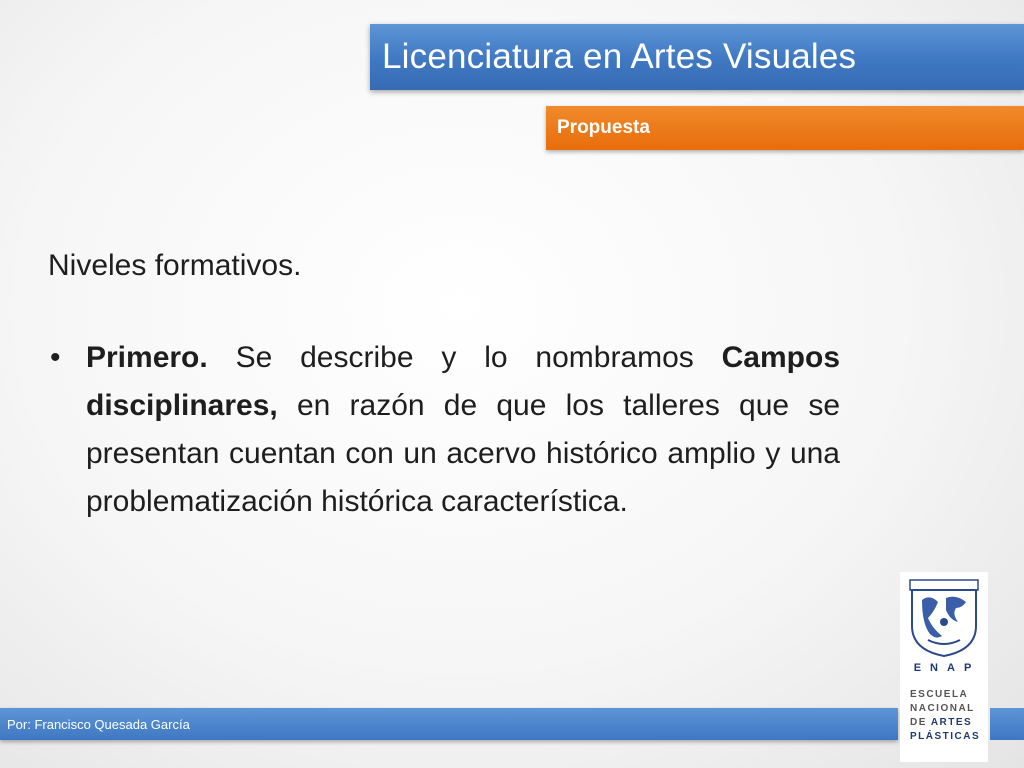 This screenshot has width=1024, height=768. Describe the element at coordinates (942, 708) in the screenshot. I see `logo-line-2: NACIONAL` at that location.